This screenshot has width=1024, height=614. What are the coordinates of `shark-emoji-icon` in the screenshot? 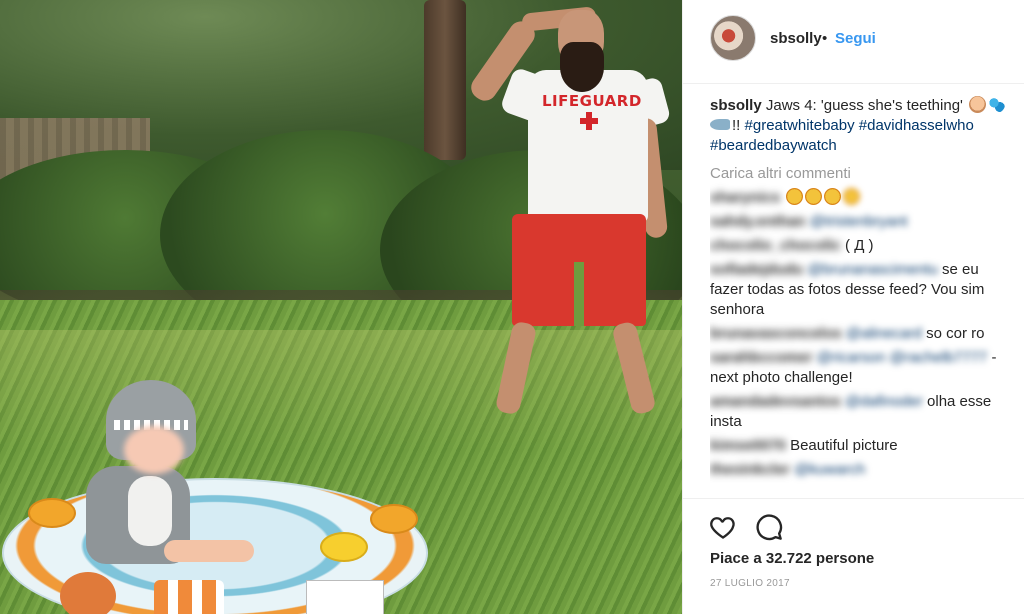 It's located at (720, 124).